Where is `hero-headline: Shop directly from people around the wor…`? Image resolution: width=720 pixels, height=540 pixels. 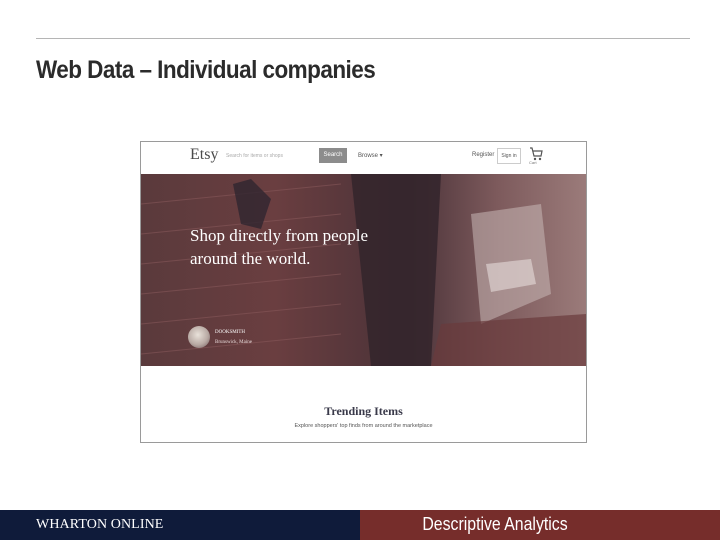 hero-headline: Shop directly from people around the wor… is located at coordinates (290, 247).